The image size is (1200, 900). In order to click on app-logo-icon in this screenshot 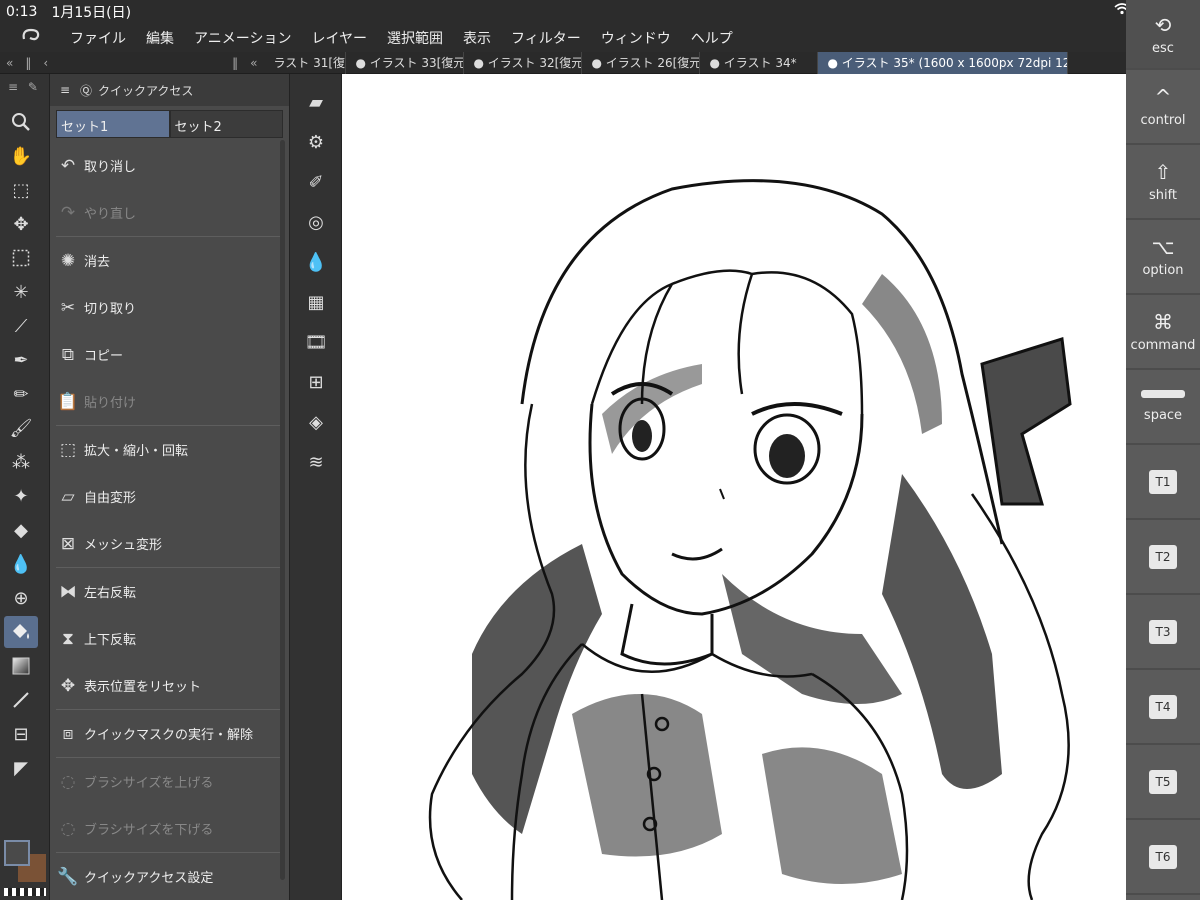, I will do `click(30, 38)`.